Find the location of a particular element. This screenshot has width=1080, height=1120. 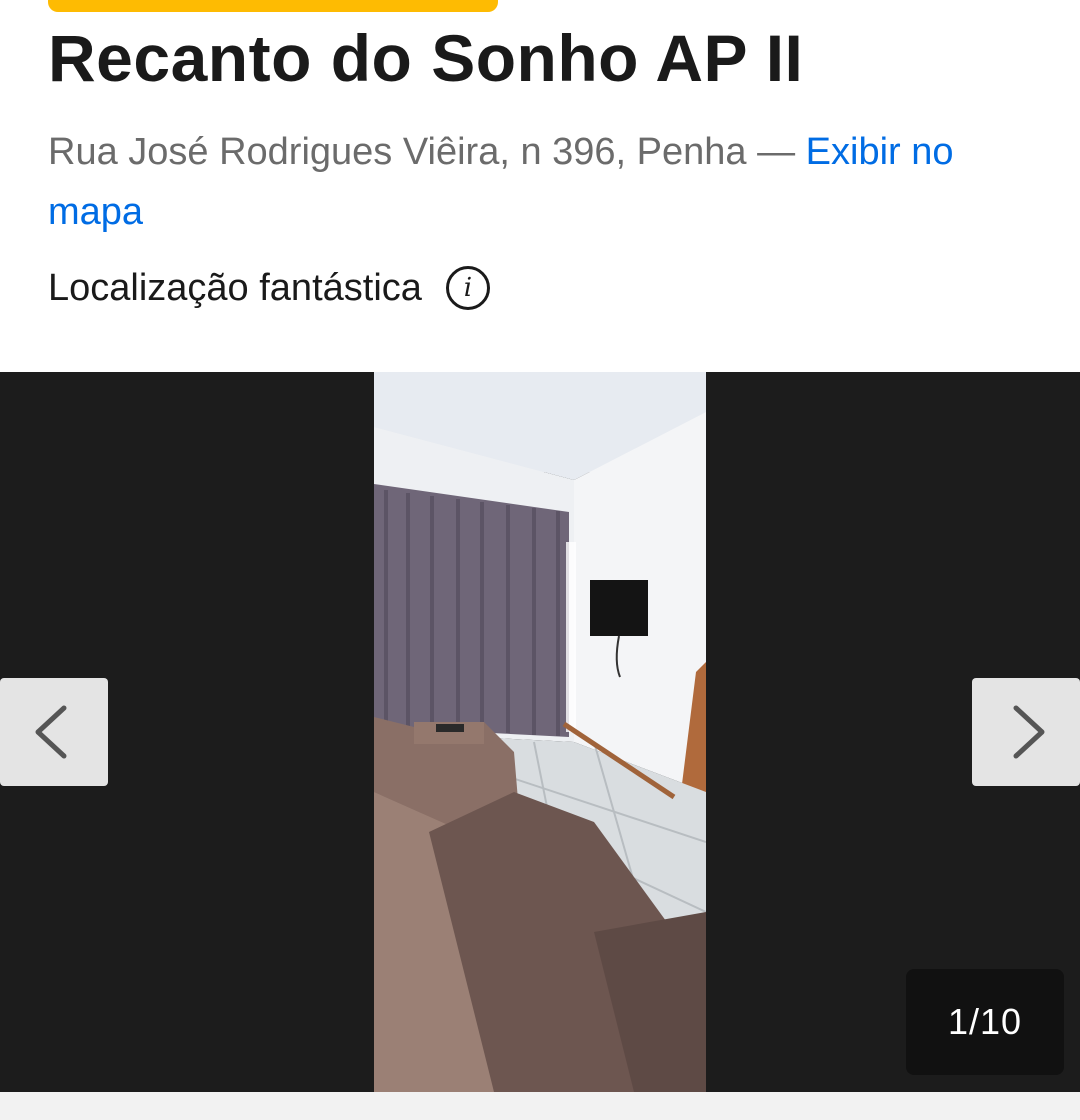

previous-photo-button is located at coordinates (54, 732).